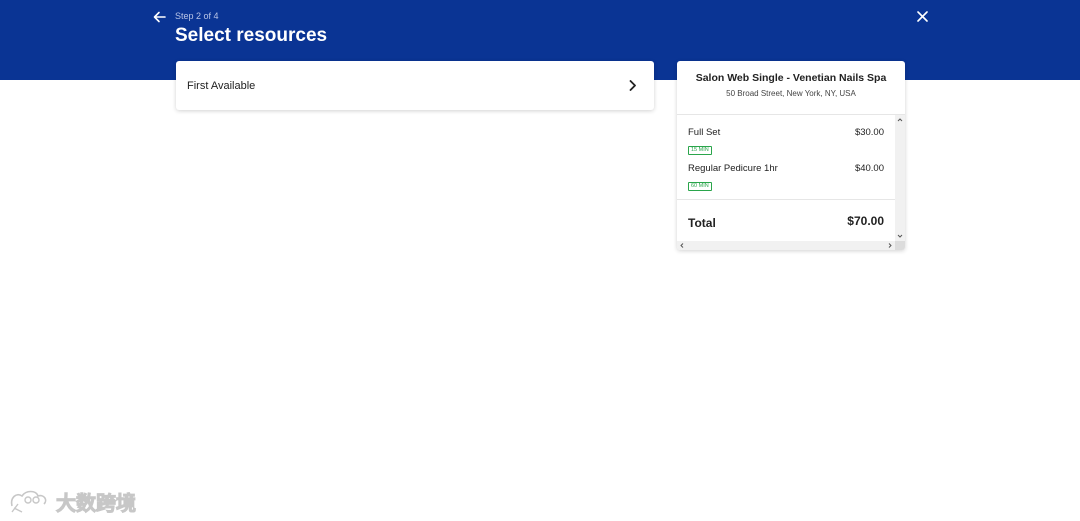 This screenshot has height=521, width=1080. I want to click on watermark-text: 大数跨境, so click(96, 503).